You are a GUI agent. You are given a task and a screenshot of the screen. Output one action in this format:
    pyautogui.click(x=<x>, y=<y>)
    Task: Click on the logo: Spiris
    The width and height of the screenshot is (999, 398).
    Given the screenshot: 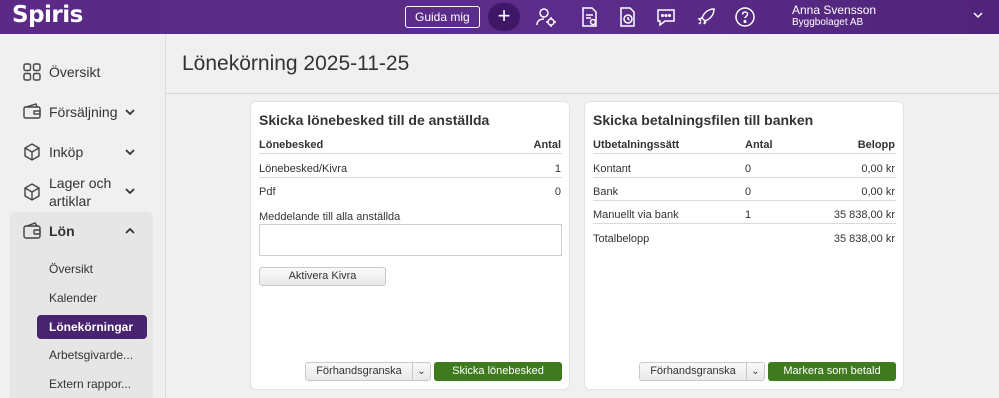 What is the action you would take?
    pyautogui.click(x=47, y=15)
    